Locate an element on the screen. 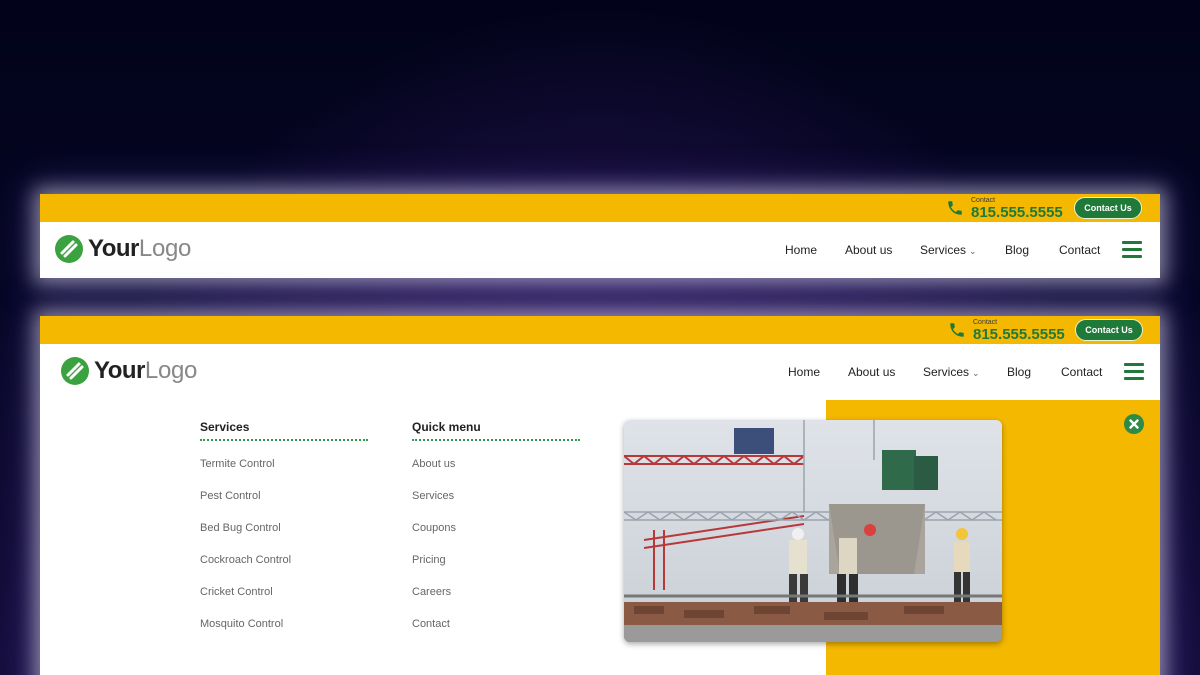 This screenshot has height=675, width=1200. list-item: Mosquito Control is located at coordinates (245, 632).